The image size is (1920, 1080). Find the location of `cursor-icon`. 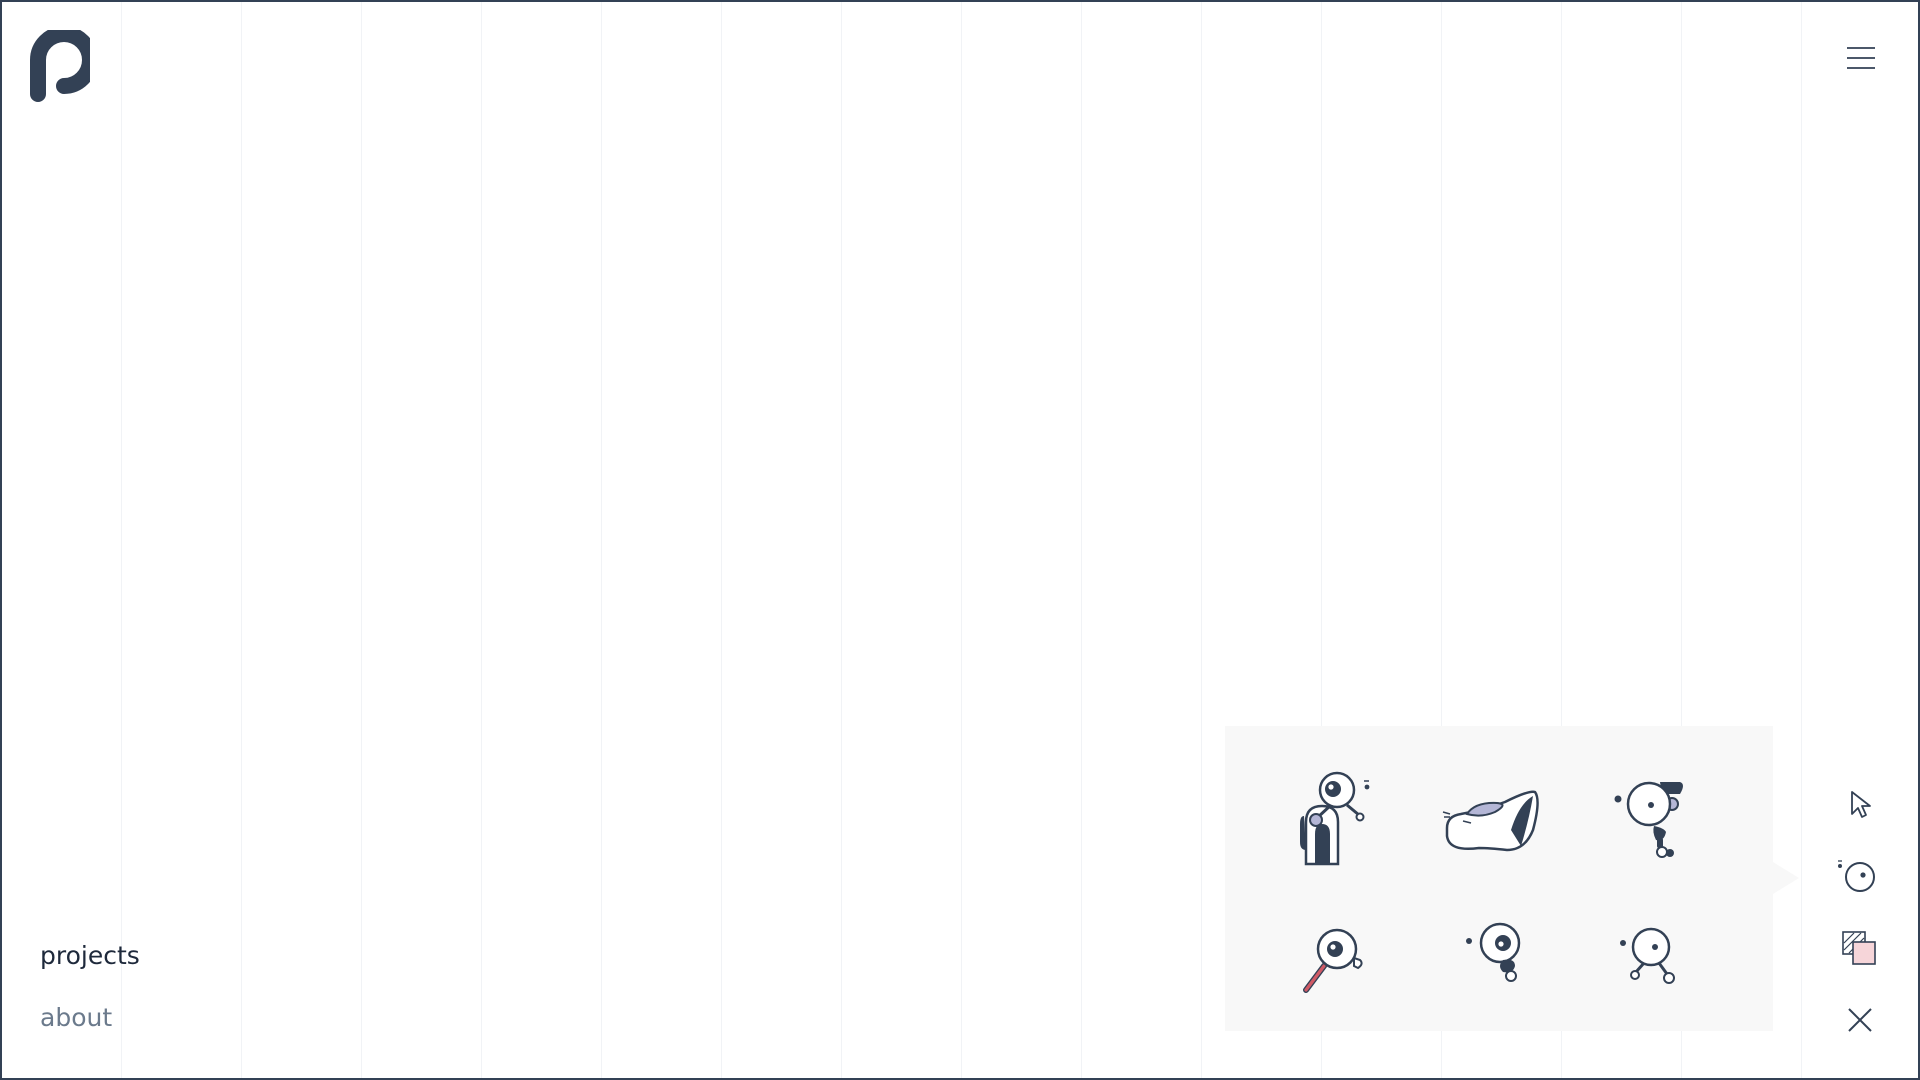

cursor-icon is located at coordinates (1861, 804).